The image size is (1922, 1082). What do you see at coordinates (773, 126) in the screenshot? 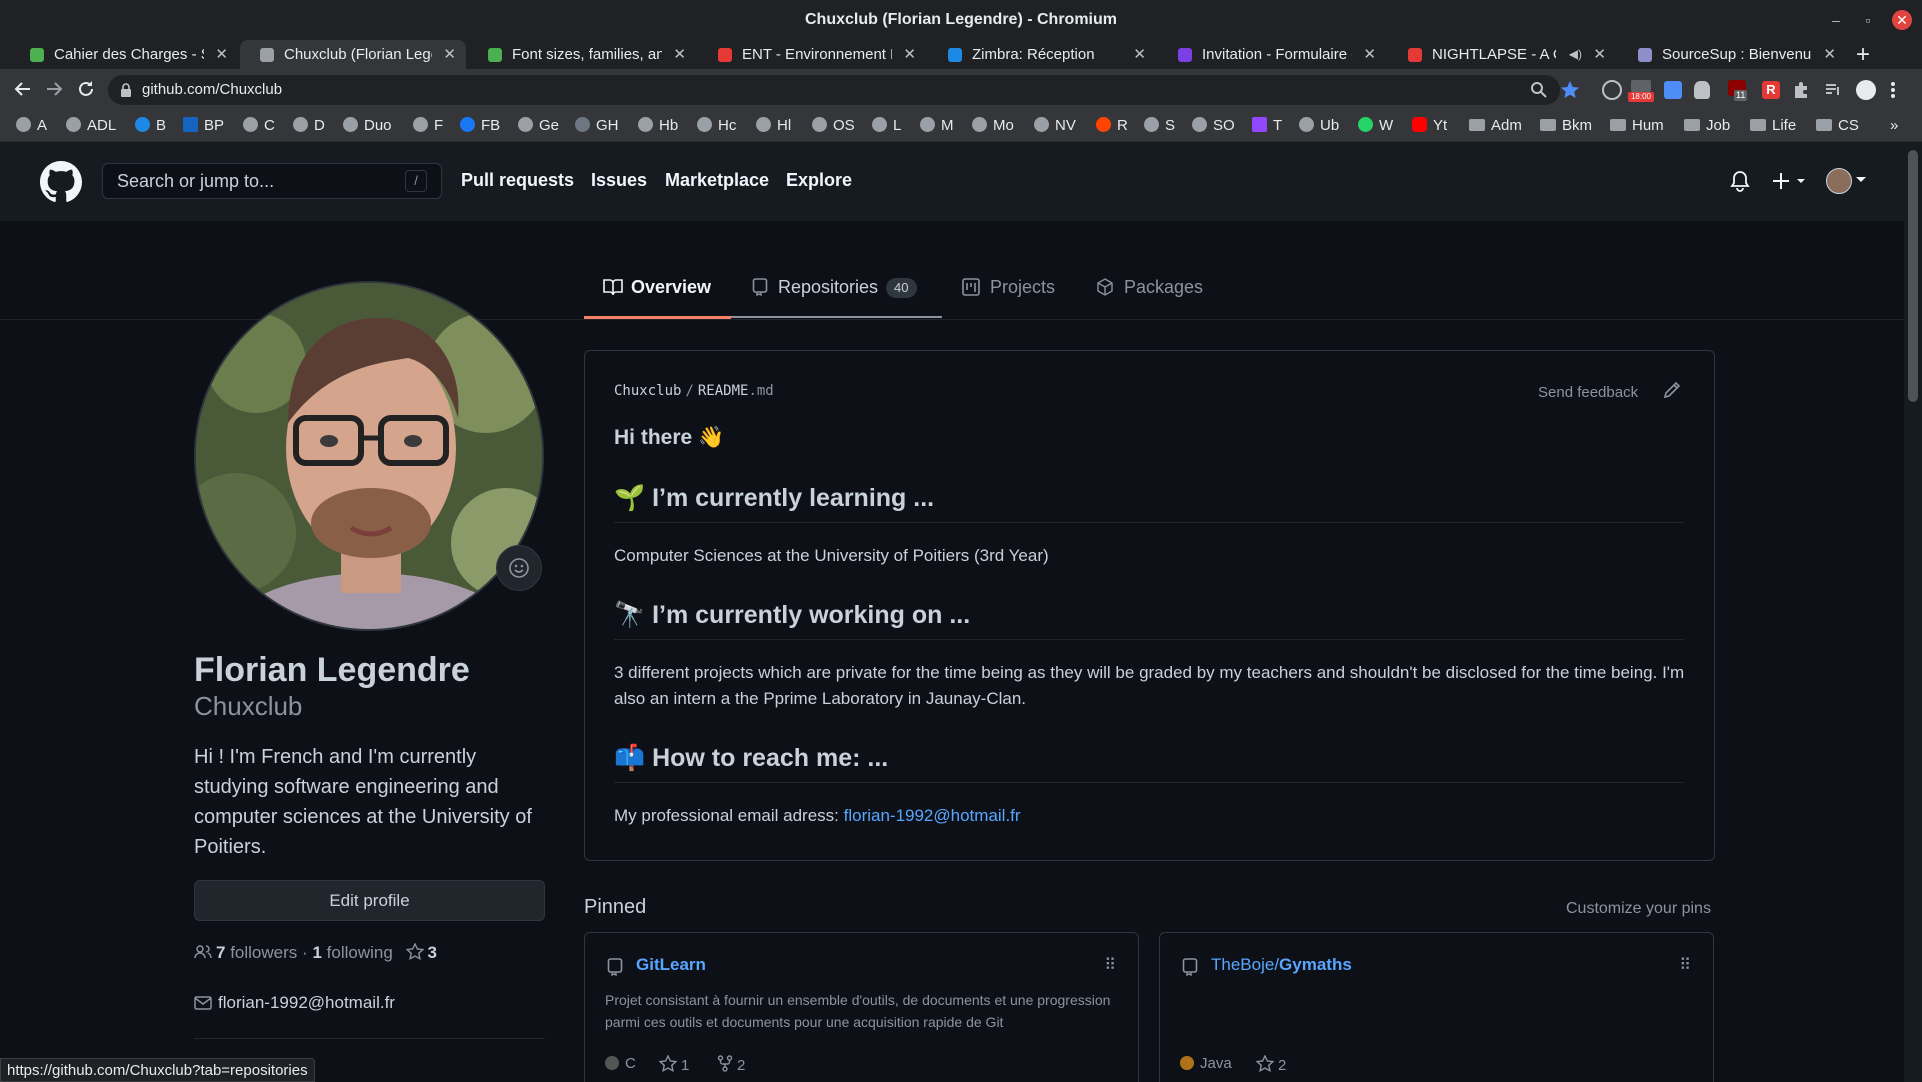
I see `bookmark-item: Hl` at bounding box center [773, 126].